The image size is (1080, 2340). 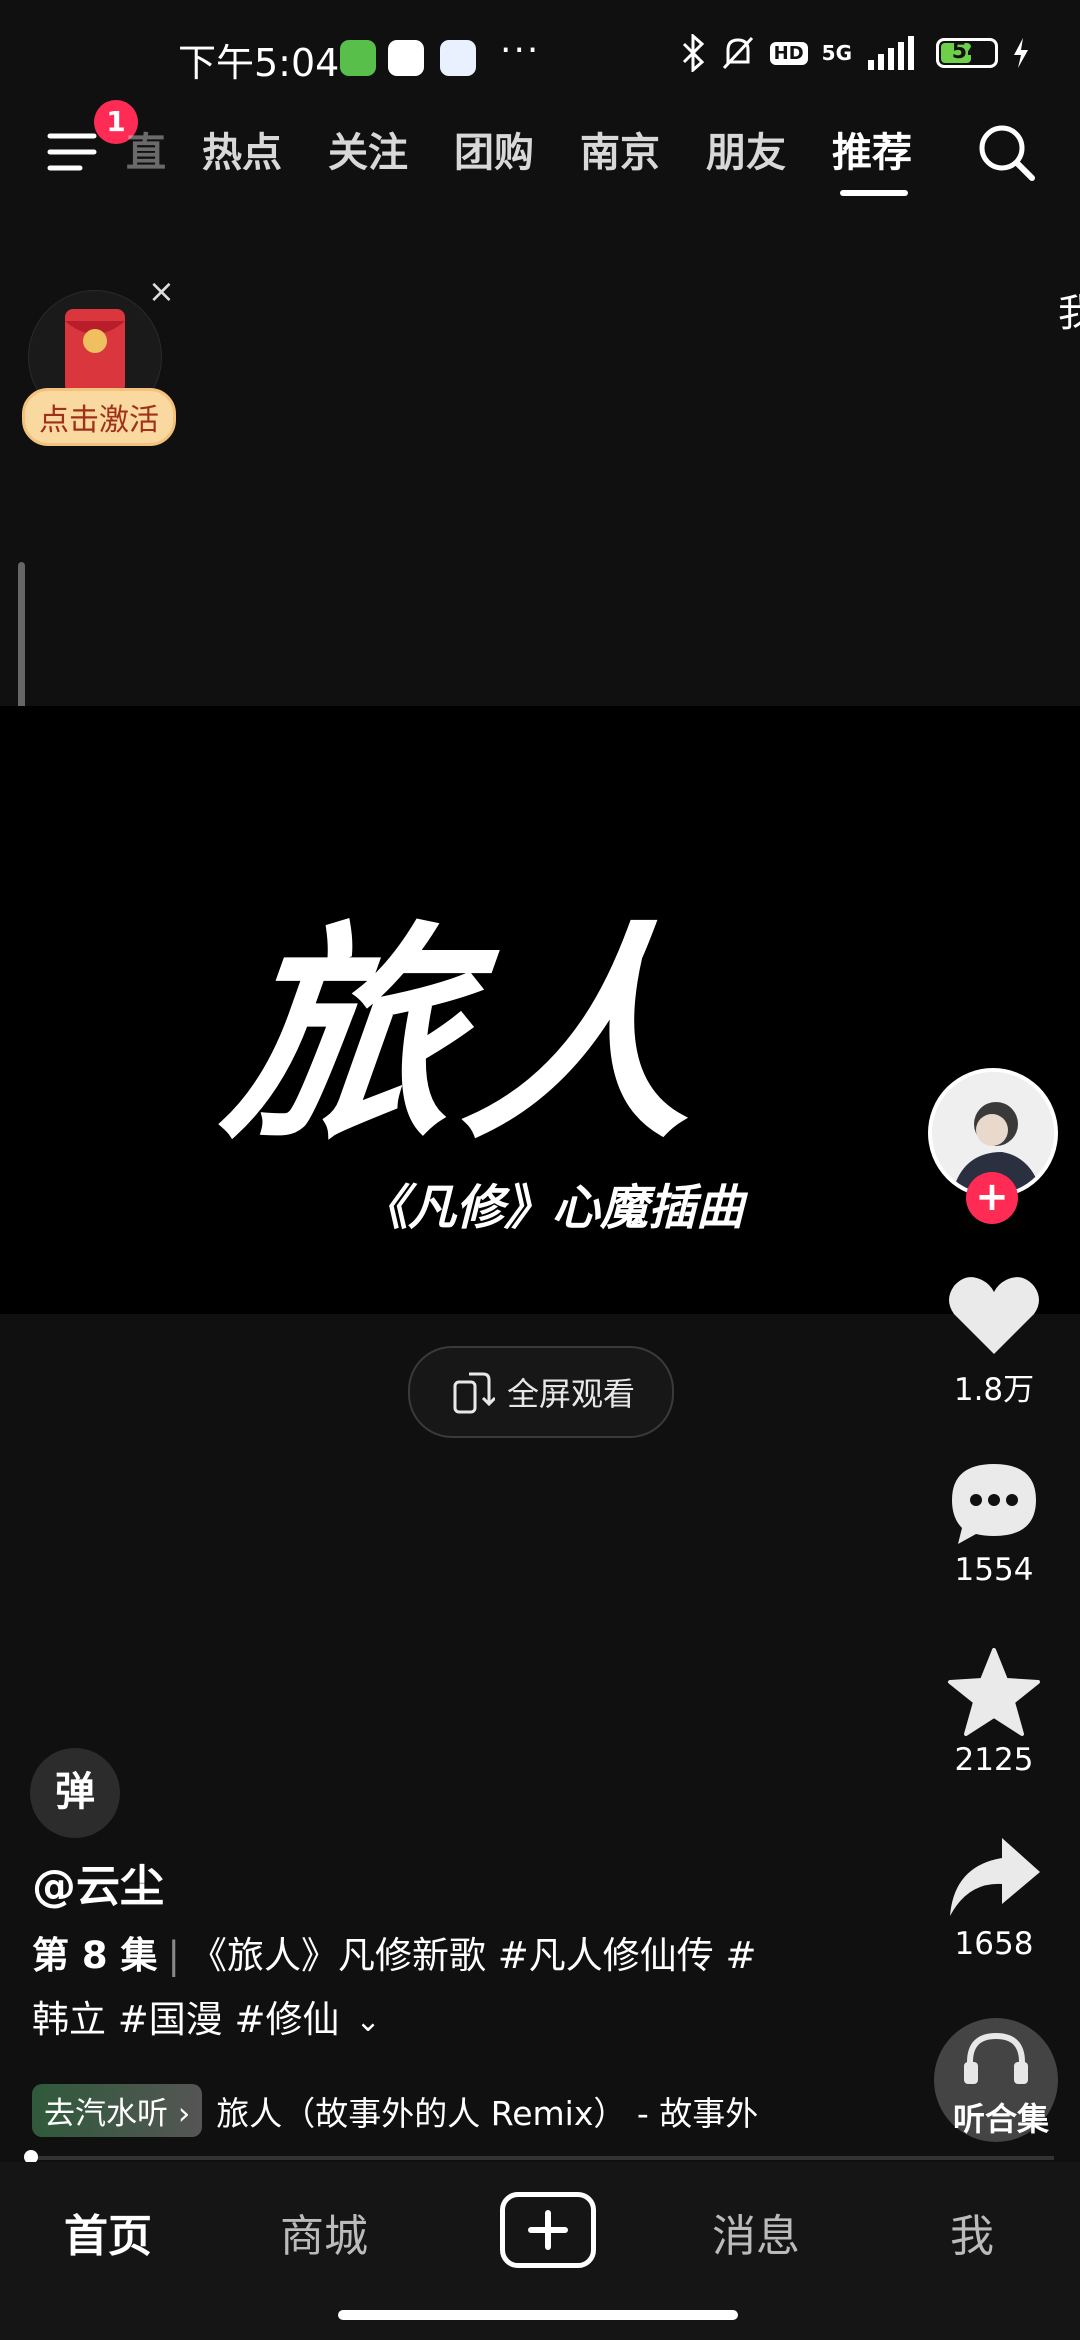 What do you see at coordinates (99, 417) in the screenshot?
I see `activate-button: 点击激活` at bounding box center [99, 417].